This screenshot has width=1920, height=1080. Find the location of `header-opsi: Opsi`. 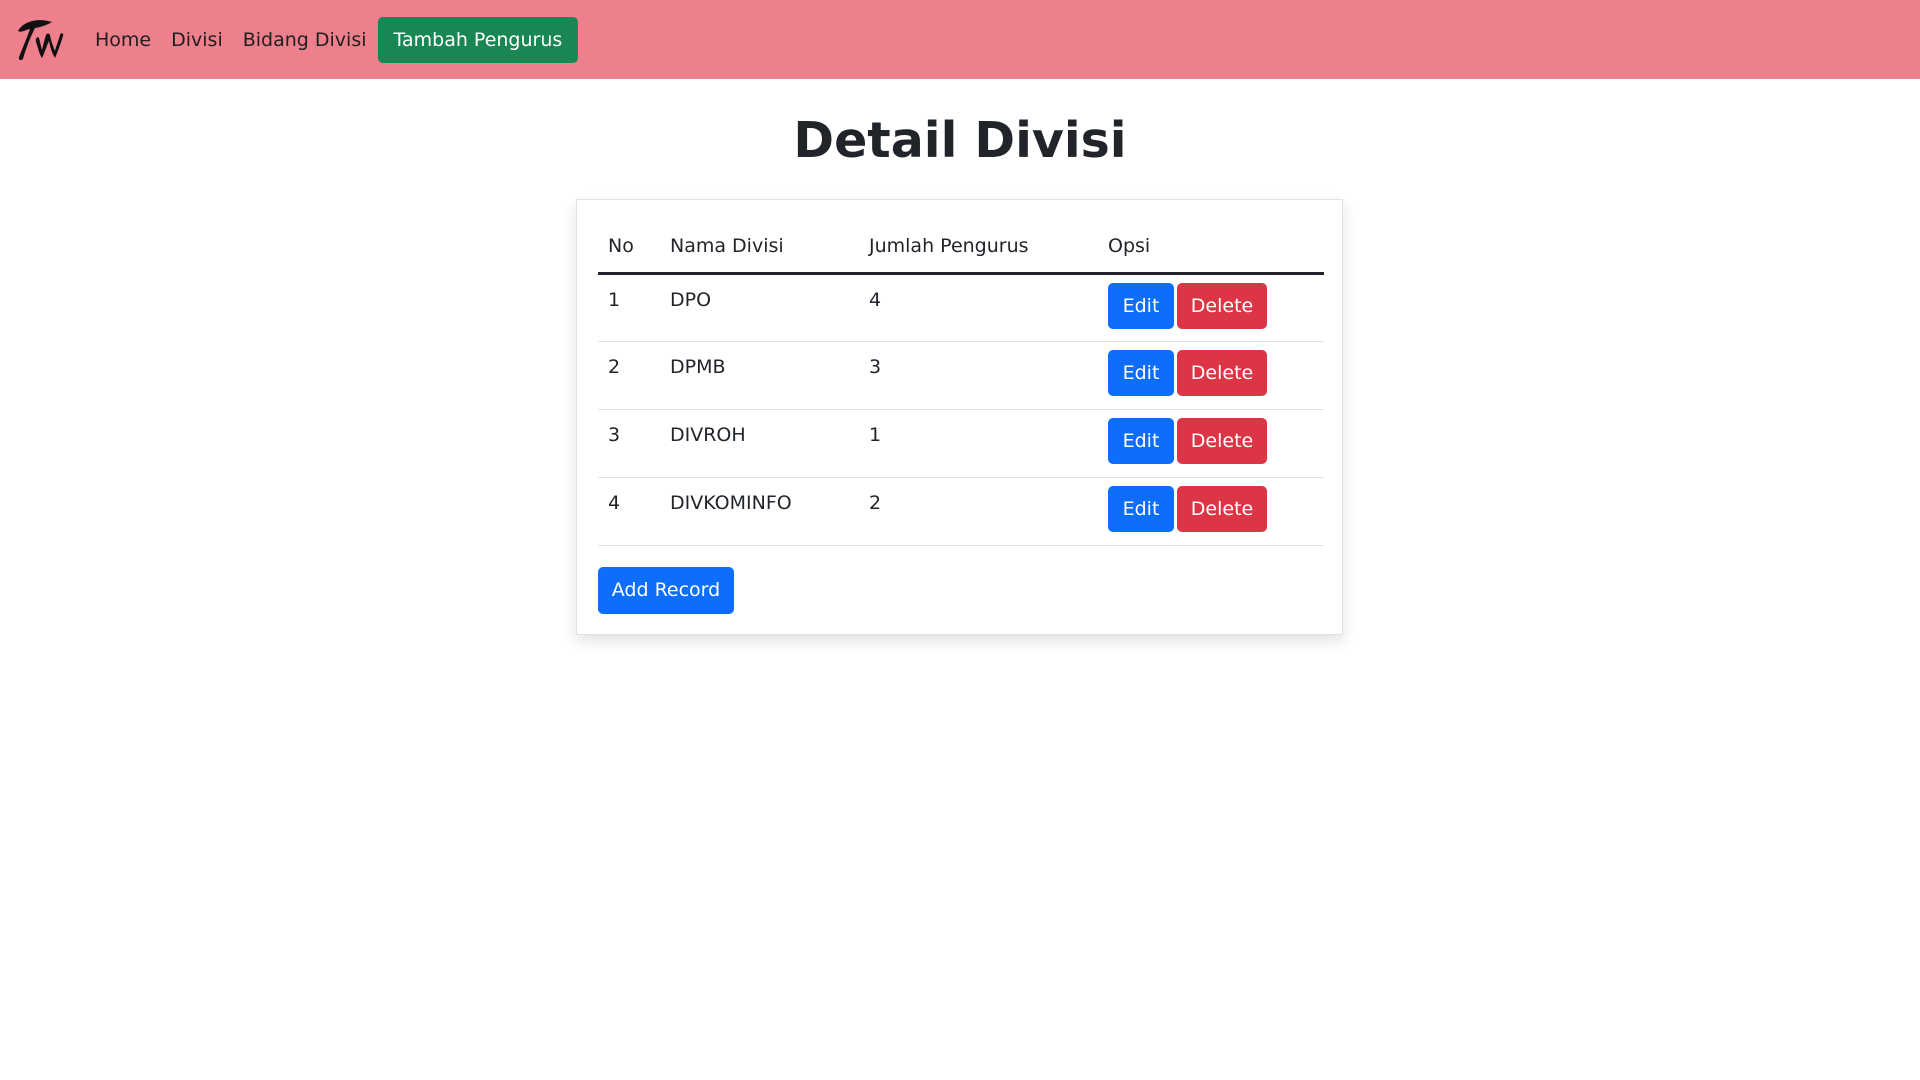

header-opsi: Opsi is located at coordinates (1211, 247).